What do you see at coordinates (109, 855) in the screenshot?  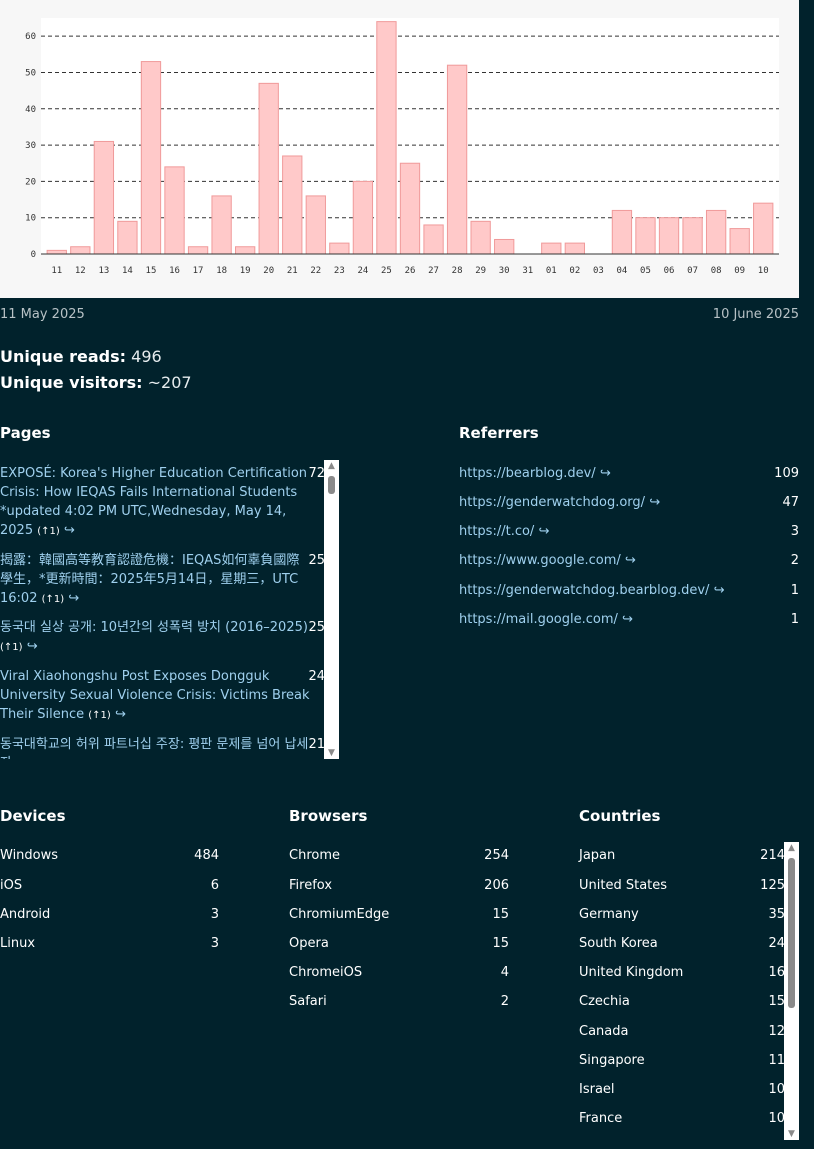 I see `device-row: Windows 484` at bounding box center [109, 855].